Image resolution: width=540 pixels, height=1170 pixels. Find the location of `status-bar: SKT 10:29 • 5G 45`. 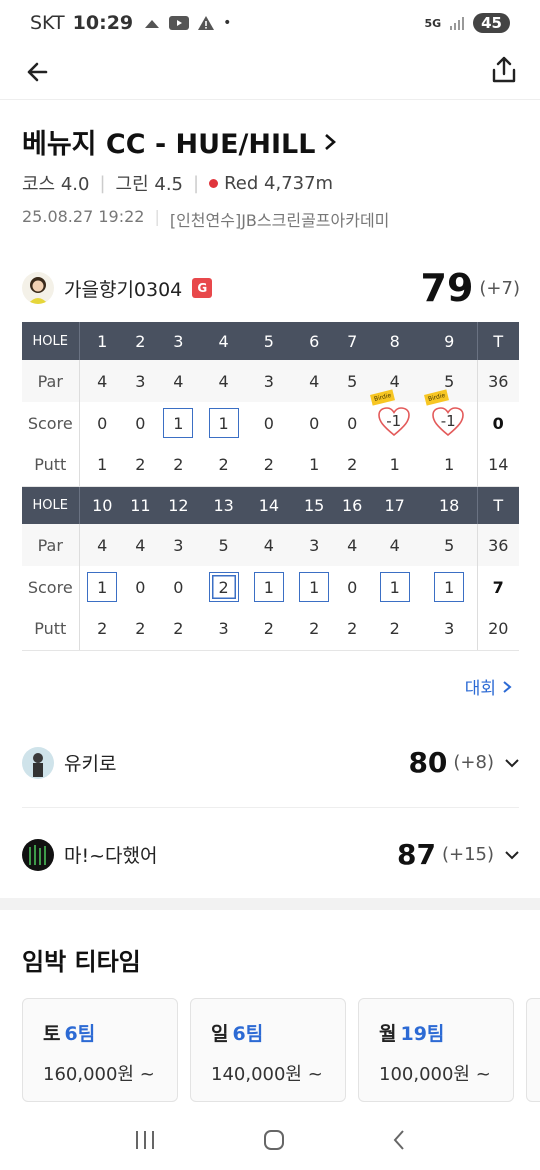

status-bar: SKT 10:29 • 5G 45 is located at coordinates (270, 23).